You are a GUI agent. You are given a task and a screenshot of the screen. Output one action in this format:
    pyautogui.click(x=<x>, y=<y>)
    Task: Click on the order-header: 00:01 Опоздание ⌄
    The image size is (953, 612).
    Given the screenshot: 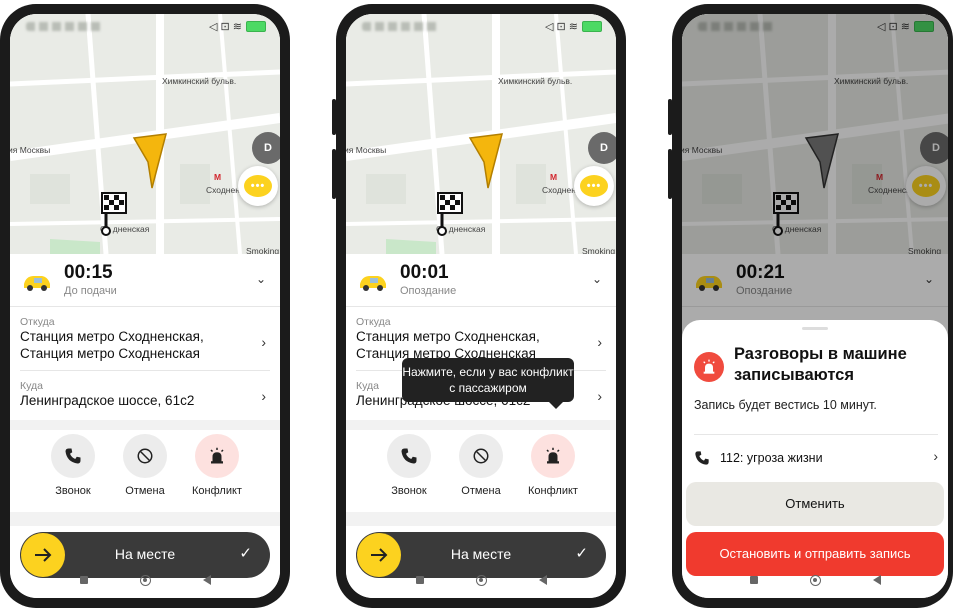 What is the action you would take?
    pyautogui.click(x=481, y=280)
    